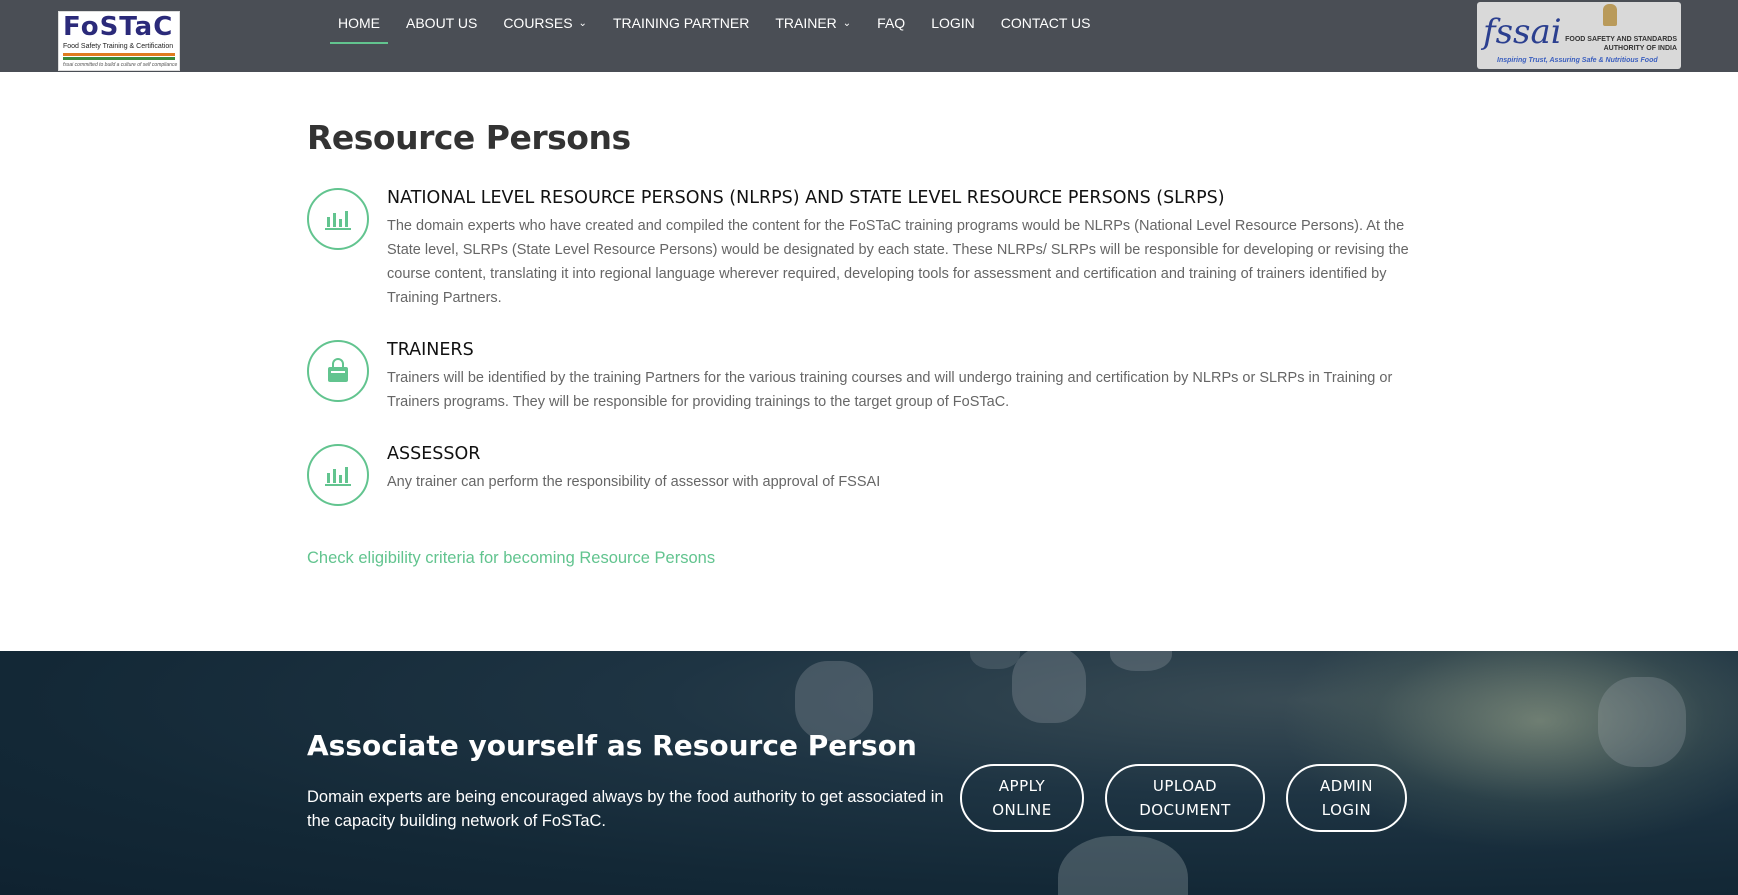 The width and height of the screenshot is (1738, 895). I want to click on nav-courses: COURSES ⌄, so click(545, 23).